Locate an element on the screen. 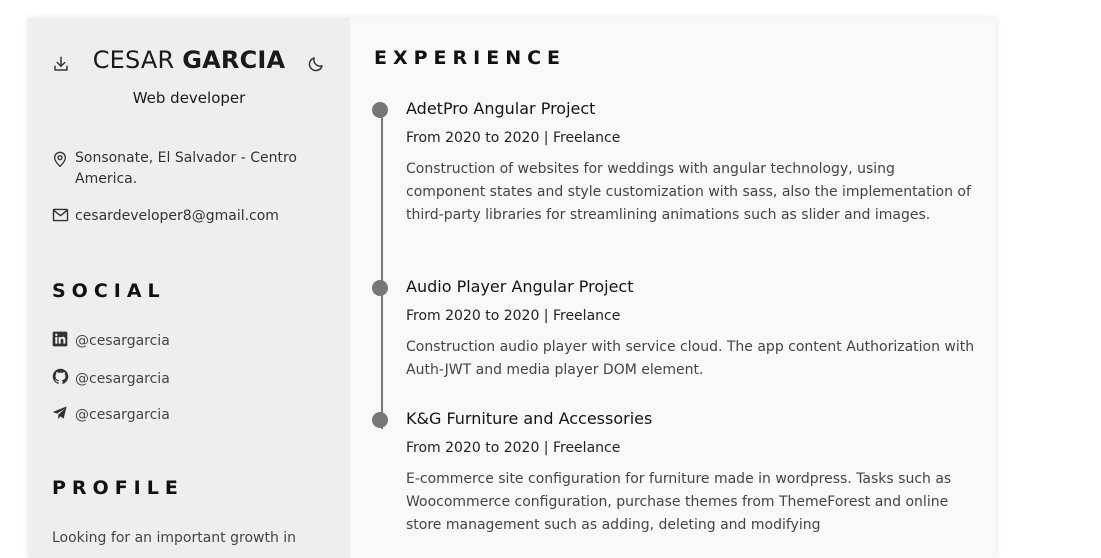 This screenshot has height=558, width=1101. location-pin-icon is located at coordinates (61, 161).